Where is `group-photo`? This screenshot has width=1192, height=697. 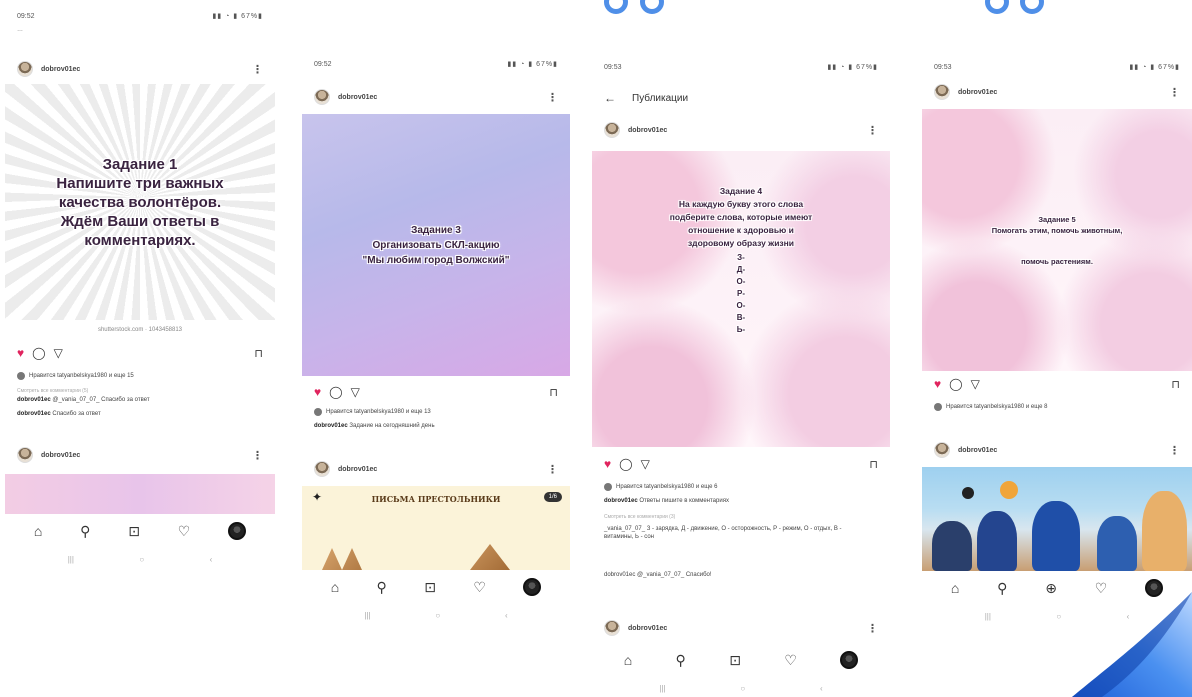 group-photo is located at coordinates (1057, 519).